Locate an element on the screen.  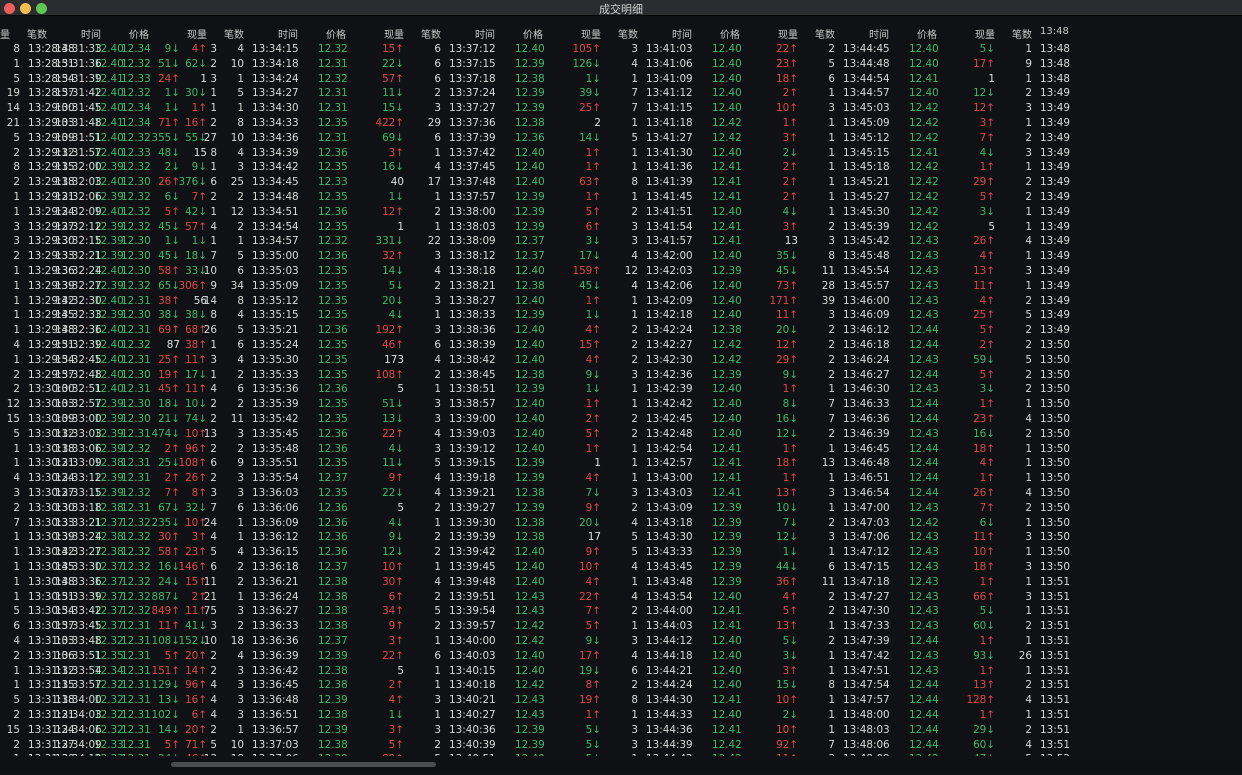
trade-time: 13:34:15 is located at coordinates (275, 49).